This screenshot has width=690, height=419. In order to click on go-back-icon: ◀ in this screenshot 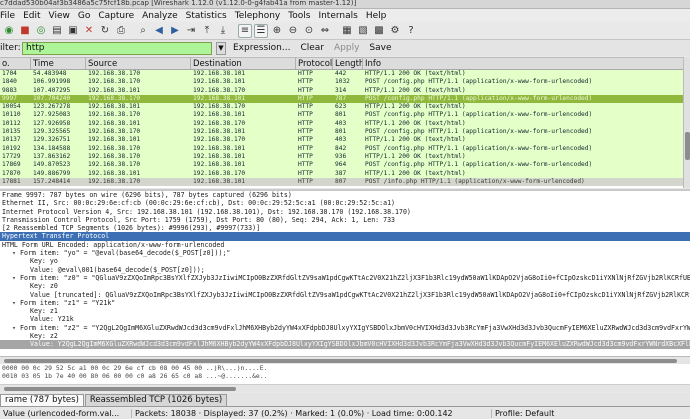, I will do `click(159, 31)`.